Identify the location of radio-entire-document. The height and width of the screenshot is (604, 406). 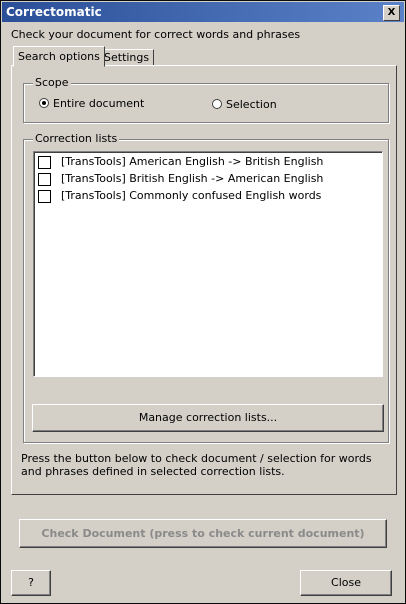
(44, 103).